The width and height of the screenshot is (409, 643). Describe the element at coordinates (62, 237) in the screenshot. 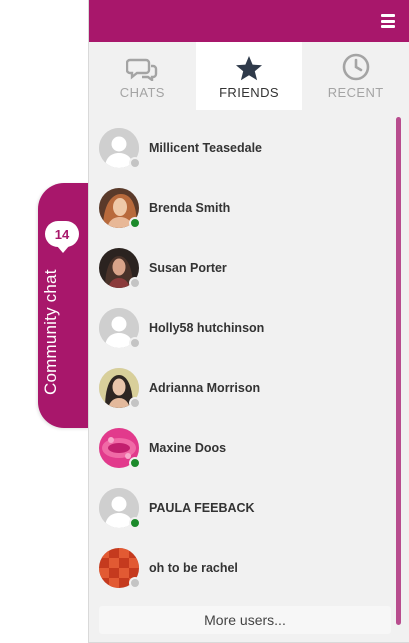

I see `unread-count-badge: 14` at that location.